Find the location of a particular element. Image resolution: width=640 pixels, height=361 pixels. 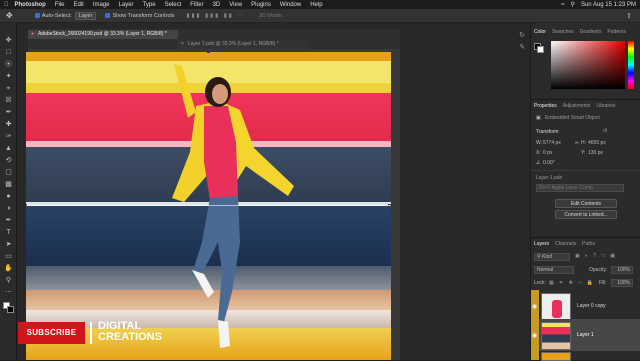

menu-select: Select is located at coordinates (173, 5).